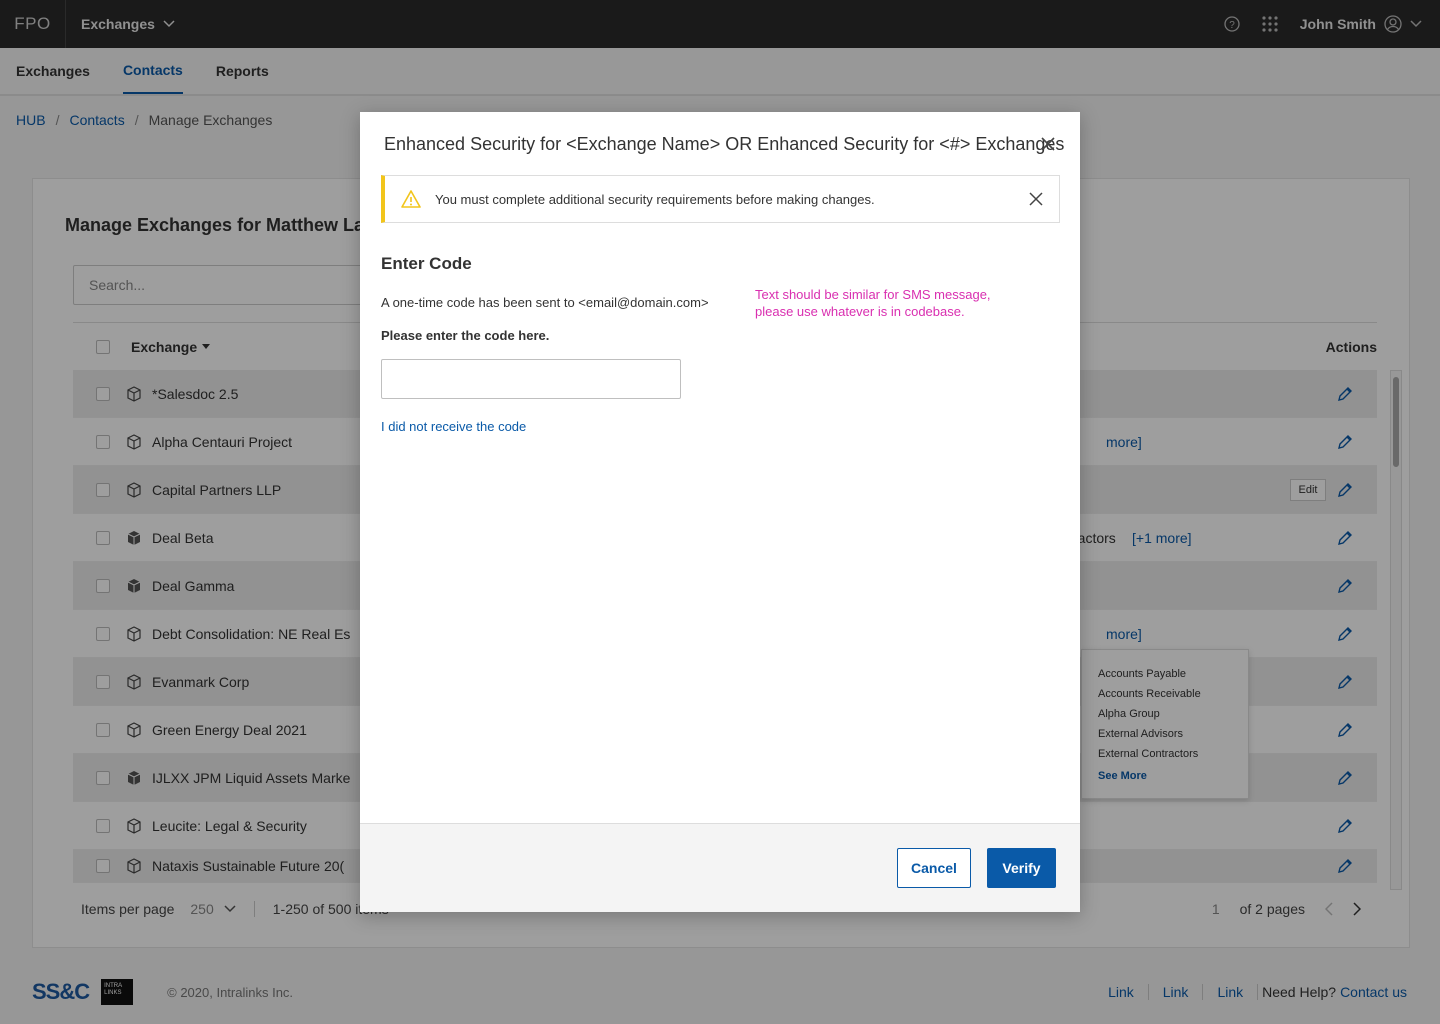  I want to click on enter-code-heading: Enter Code, so click(426, 263).